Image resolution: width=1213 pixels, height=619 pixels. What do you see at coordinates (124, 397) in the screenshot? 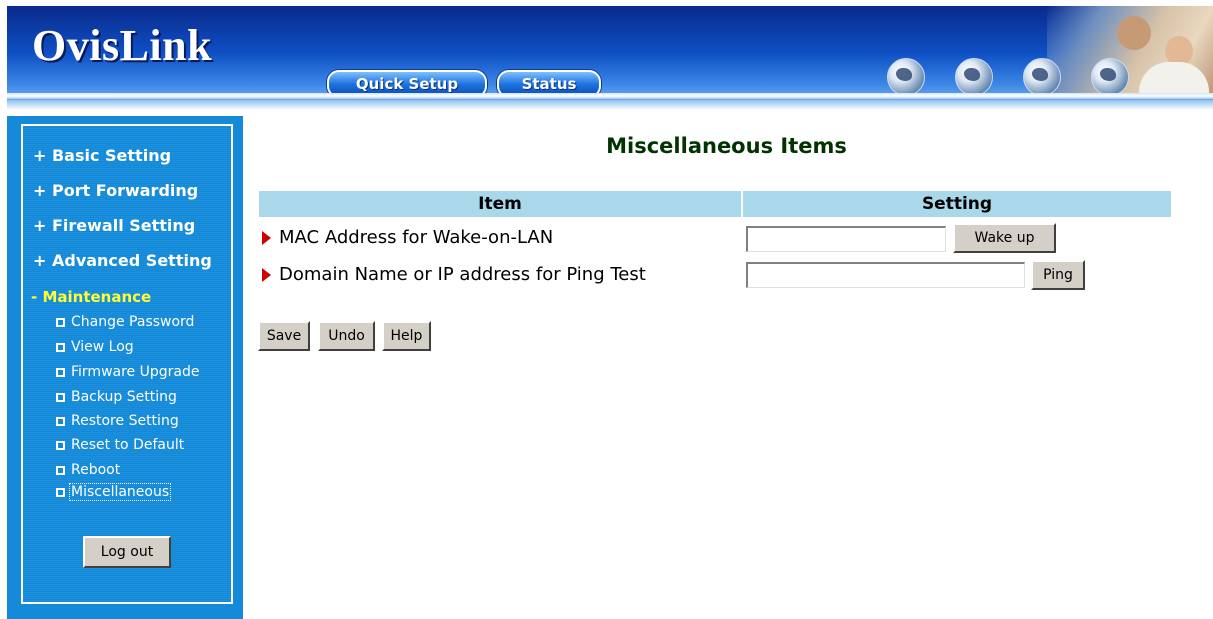
I see `subitem-label: Backup Setting` at bounding box center [124, 397].